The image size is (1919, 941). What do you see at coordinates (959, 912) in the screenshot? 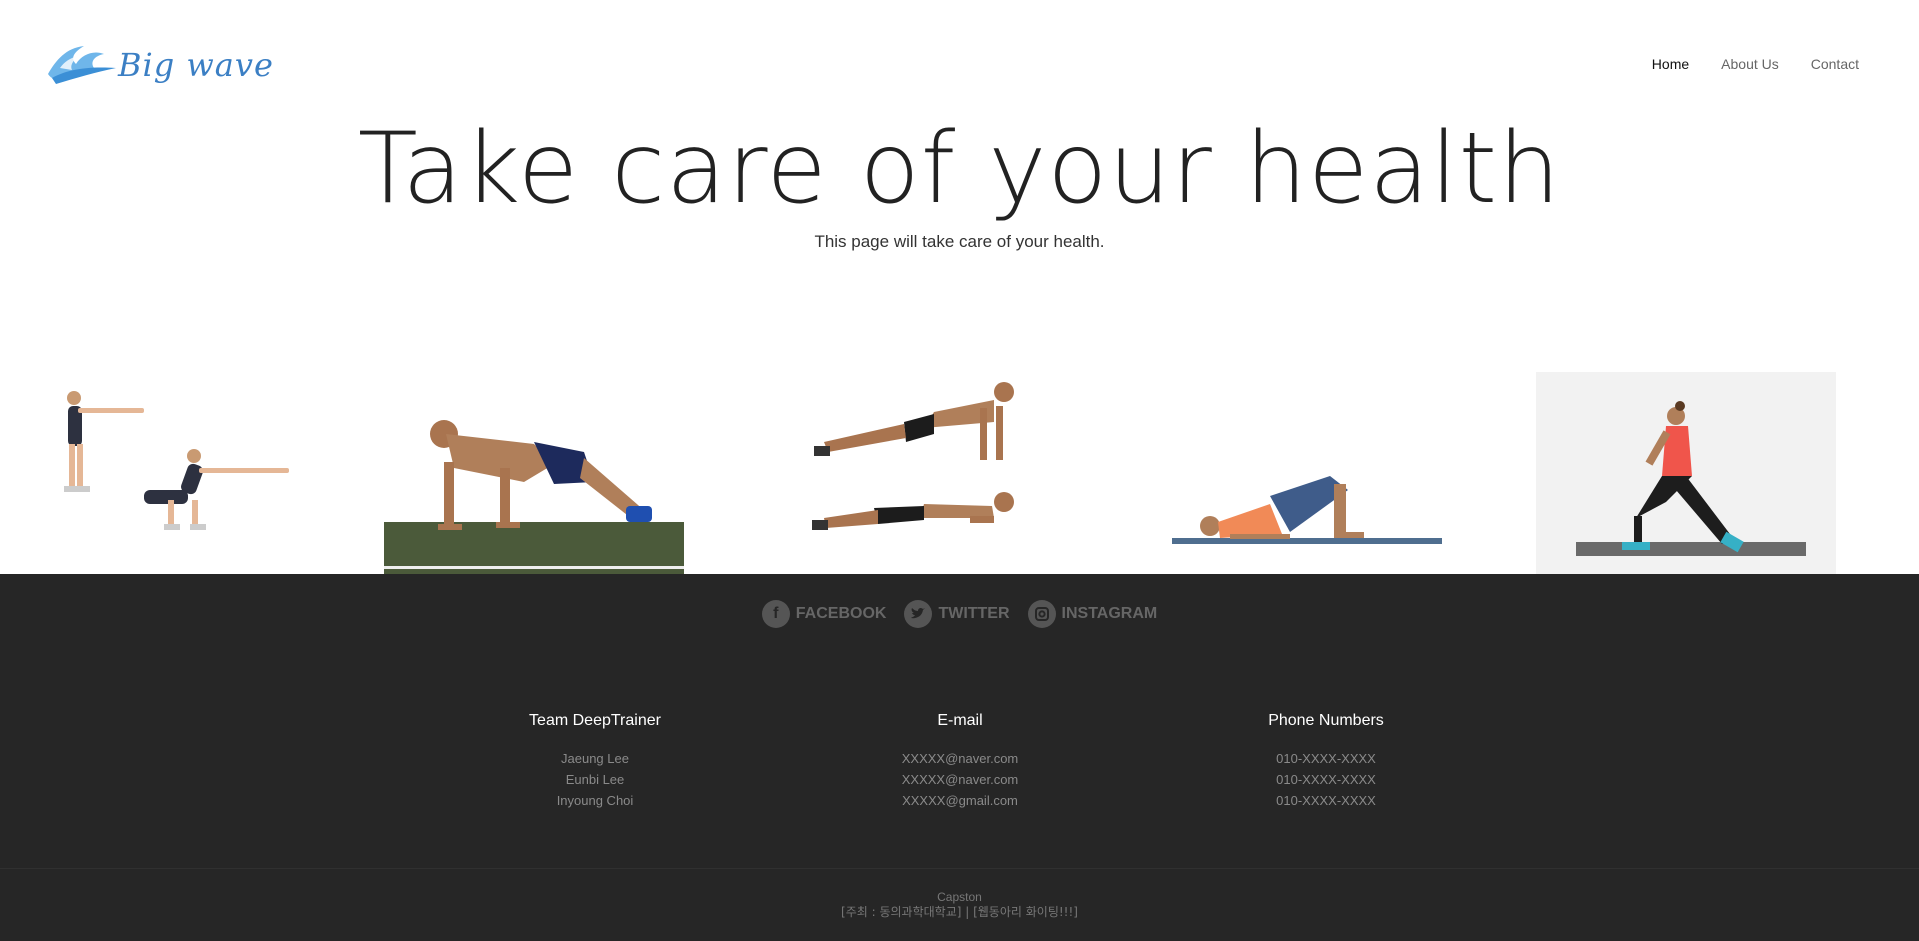
I see `credit-line: [주최 : 동의과학대학교] | [웹동아리 화이팅!!!]` at bounding box center [959, 912].